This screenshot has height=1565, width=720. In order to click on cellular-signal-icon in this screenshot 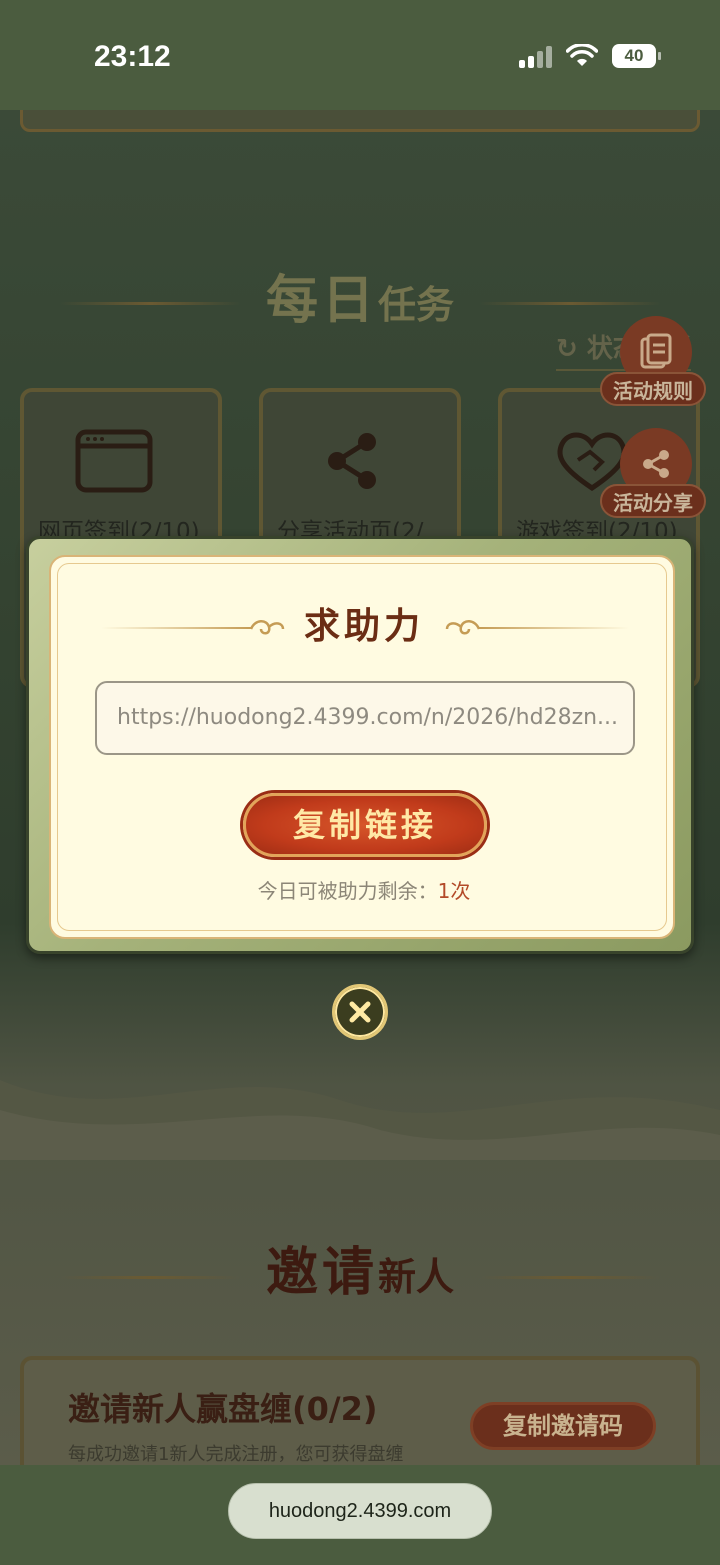, I will do `click(535, 56)`.